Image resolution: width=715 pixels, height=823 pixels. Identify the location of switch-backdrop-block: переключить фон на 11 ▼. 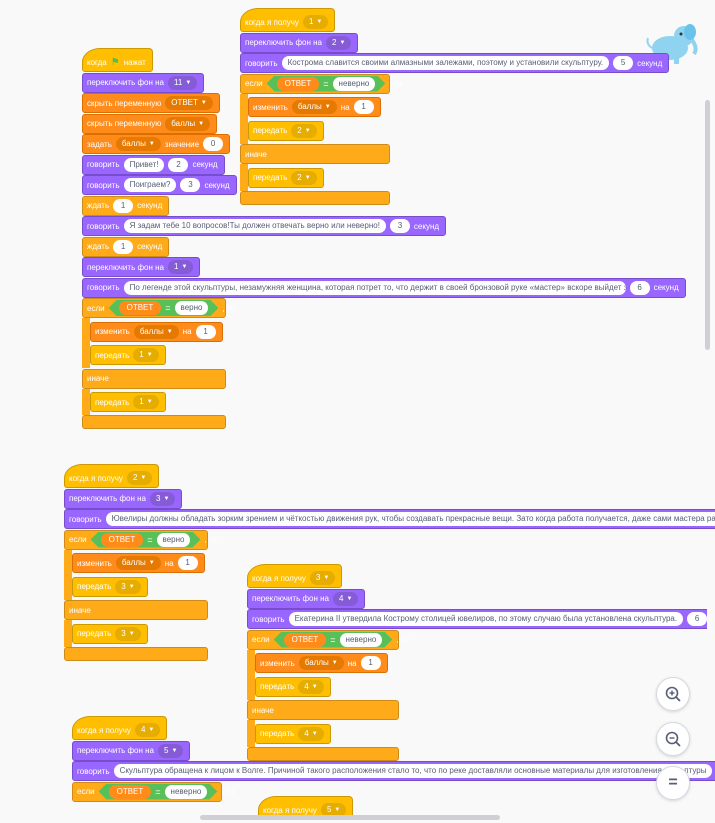
(143, 82).